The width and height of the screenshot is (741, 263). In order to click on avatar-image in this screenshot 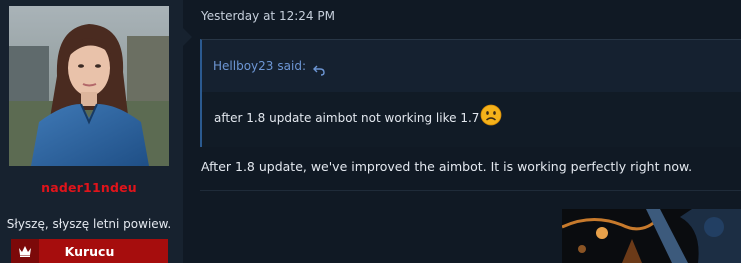, I will do `click(89, 86)`.